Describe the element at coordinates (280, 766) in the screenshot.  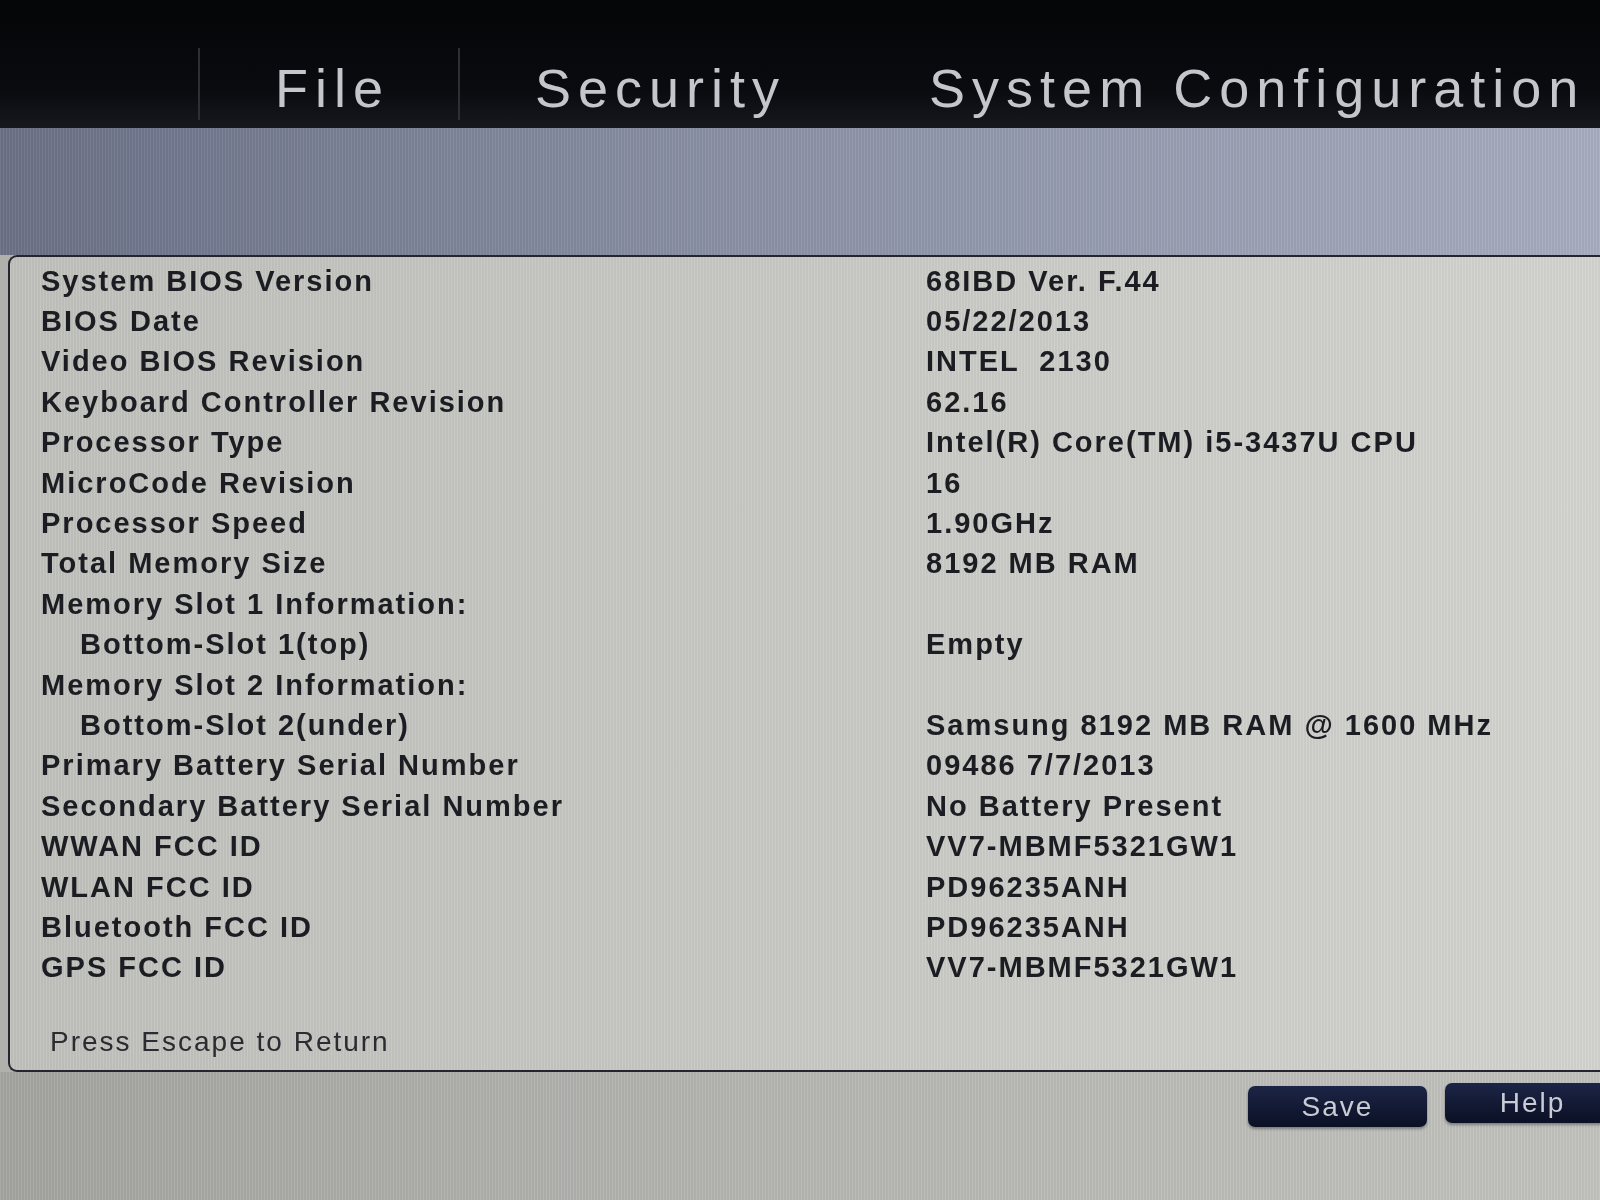
I see `field-label: Primary Battery Serial Number` at that location.